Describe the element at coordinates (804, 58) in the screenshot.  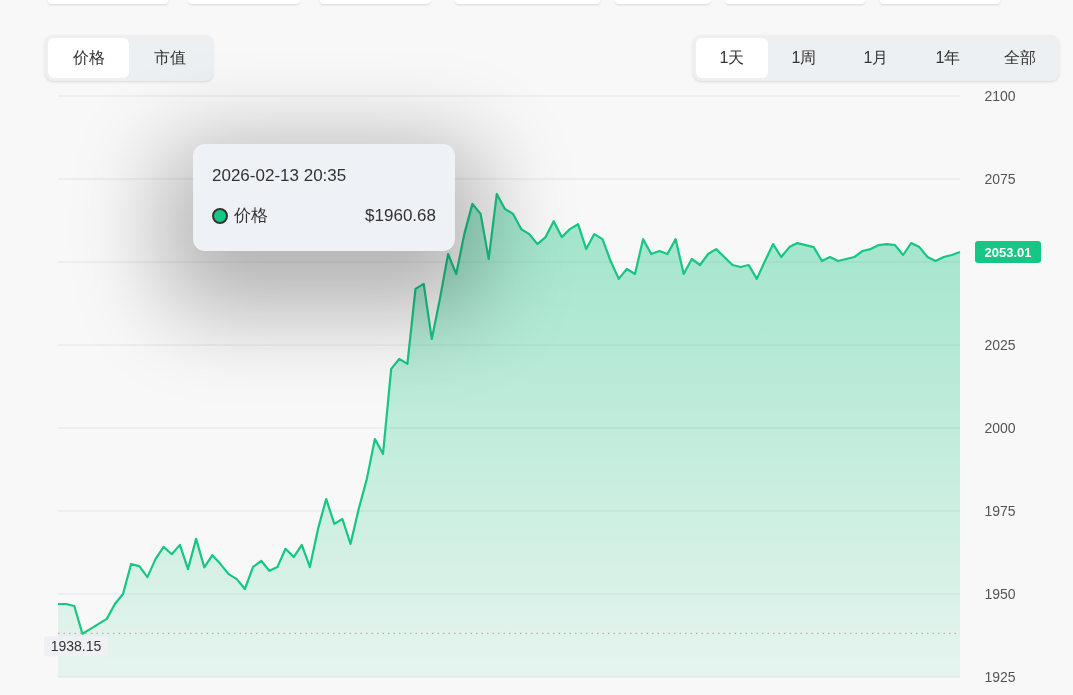
I see `range-tab: 1周` at that location.